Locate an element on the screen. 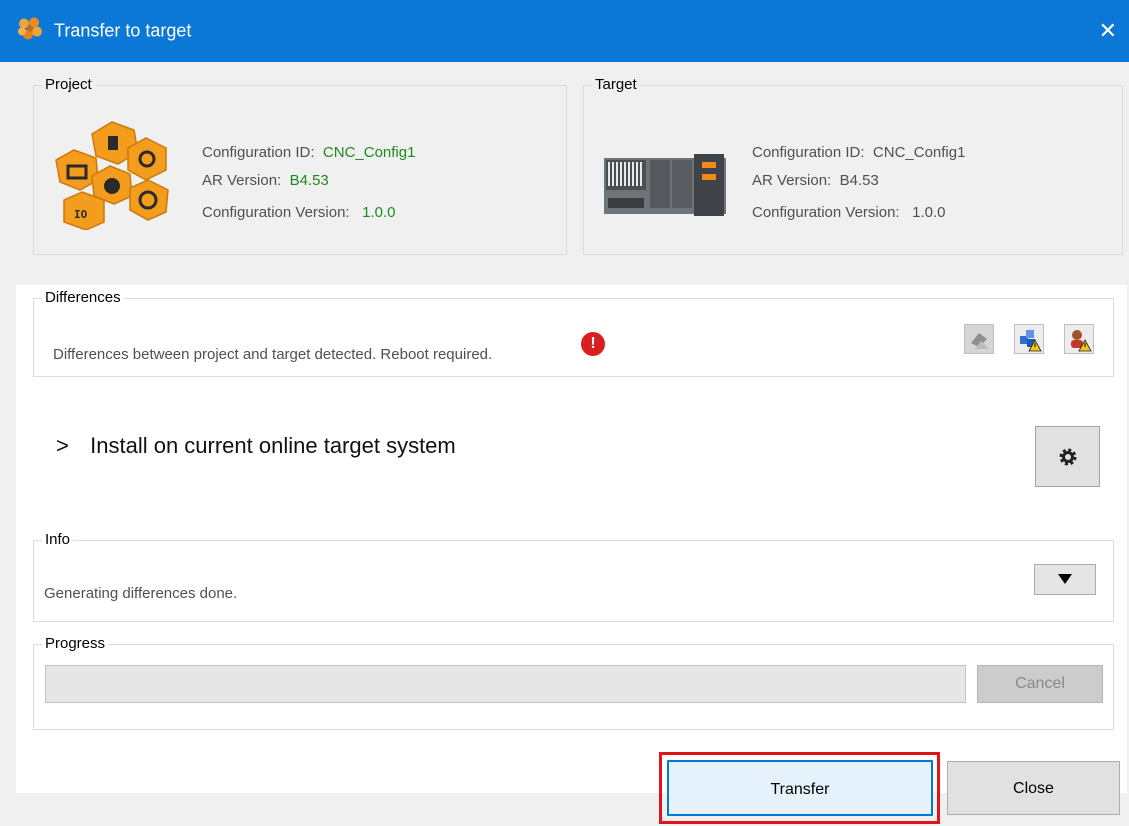 The width and height of the screenshot is (1129, 826). target-config-id-label: Configuration ID: is located at coordinates (808, 152).